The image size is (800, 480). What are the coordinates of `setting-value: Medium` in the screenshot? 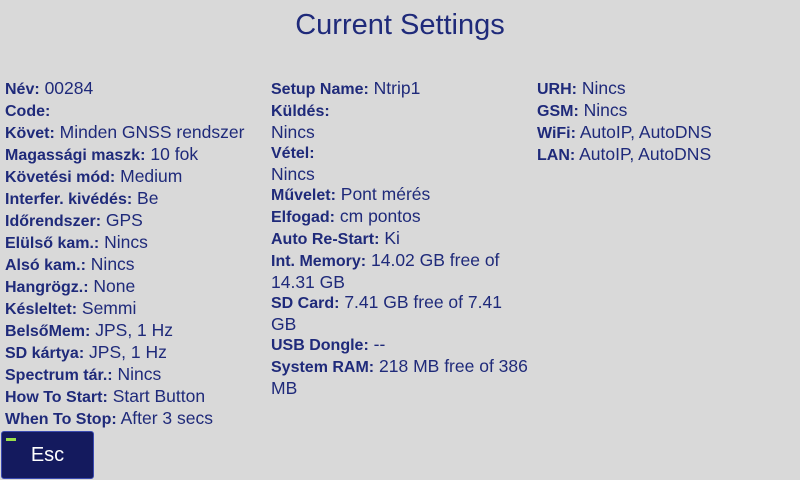 It's located at (151, 176).